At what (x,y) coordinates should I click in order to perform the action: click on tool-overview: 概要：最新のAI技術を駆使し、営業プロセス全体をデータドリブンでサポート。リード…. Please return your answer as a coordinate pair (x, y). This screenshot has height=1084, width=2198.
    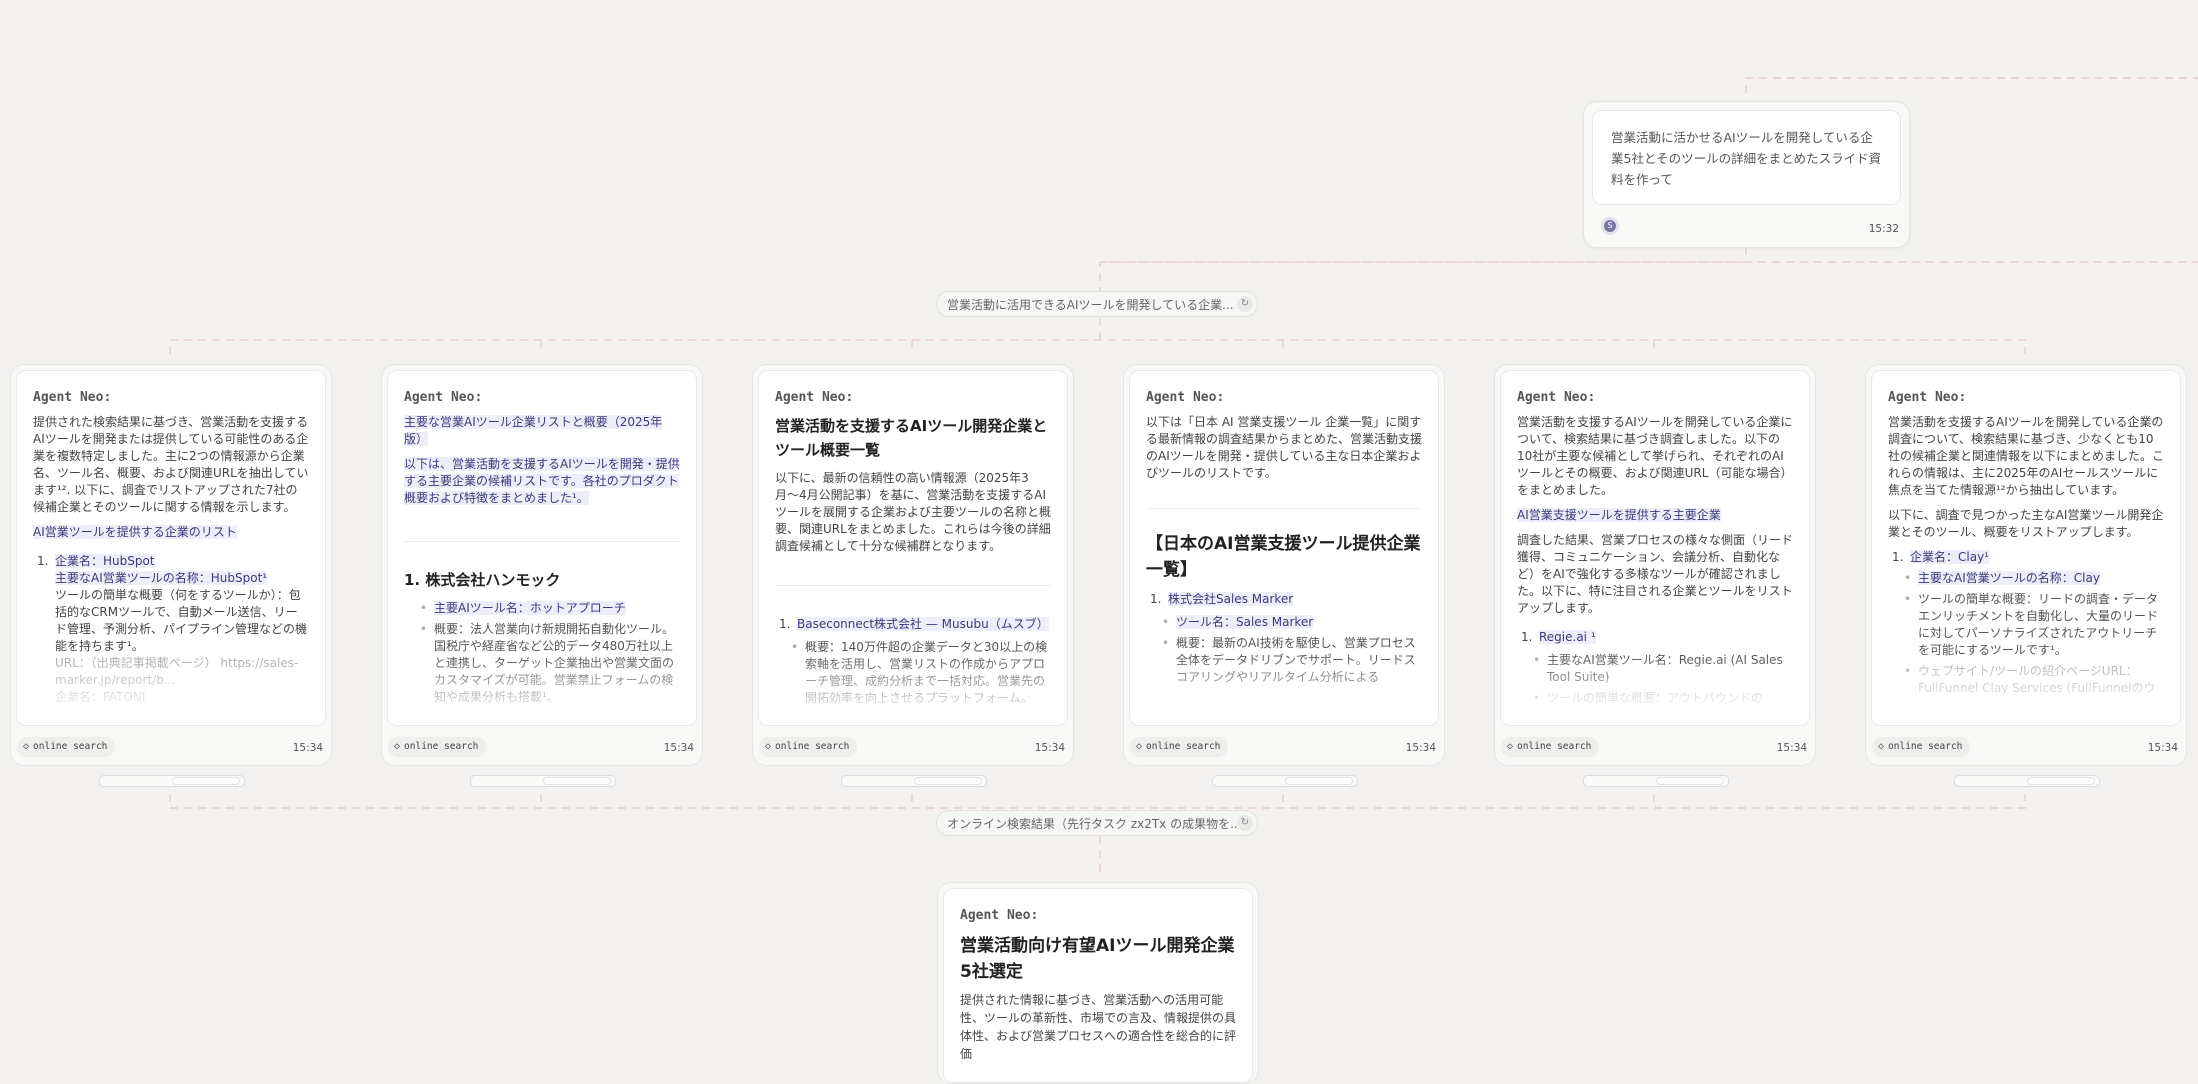
    Looking at the image, I should click on (1284, 660).